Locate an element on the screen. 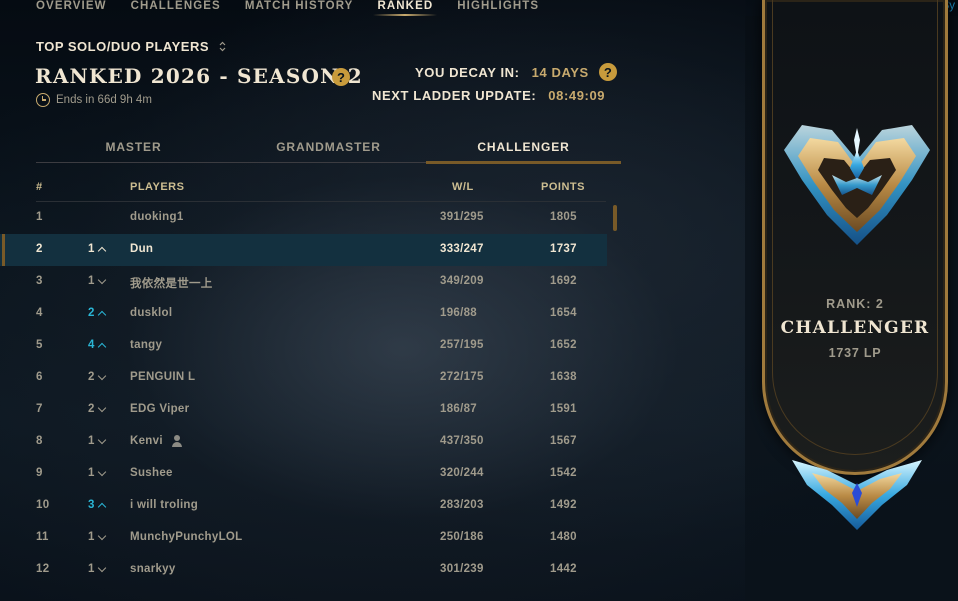 Image resolution: width=958 pixels, height=601 pixels. player-name: PENGUIN L is located at coordinates (162, 377).